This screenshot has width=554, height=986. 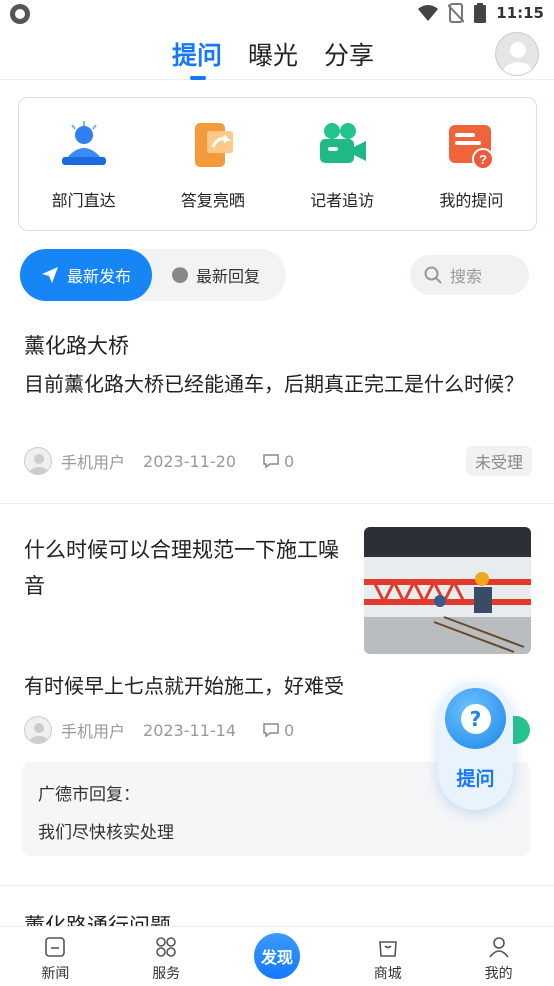 What do you see at coordinates (197, 58) in the screenshot?
I see `tab-ask: 提问` at bounding box center [197, 58].